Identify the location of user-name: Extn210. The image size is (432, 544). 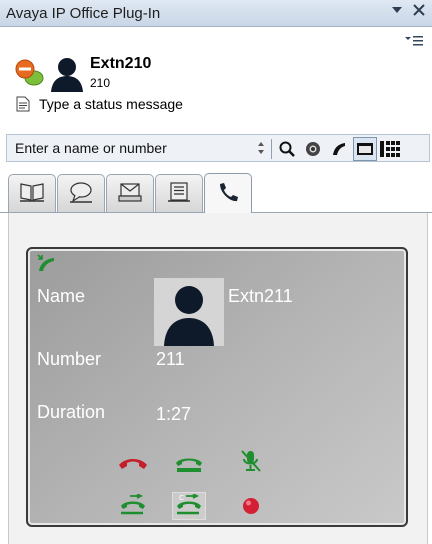
(121, 63).